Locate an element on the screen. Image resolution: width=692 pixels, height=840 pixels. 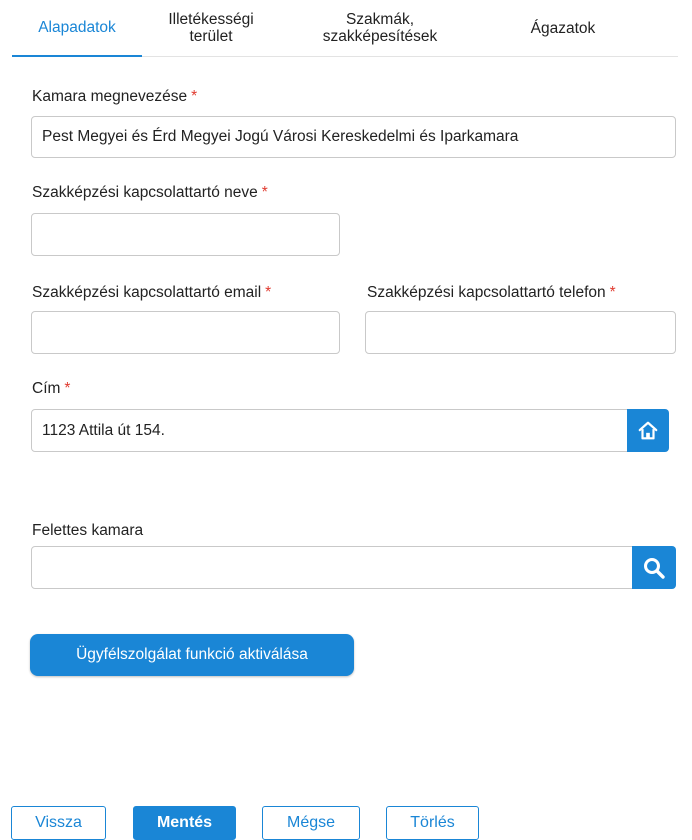
contact-phone-label: Szakképzési kapcsolattartó telefon * is located at coordinates (491, 292).